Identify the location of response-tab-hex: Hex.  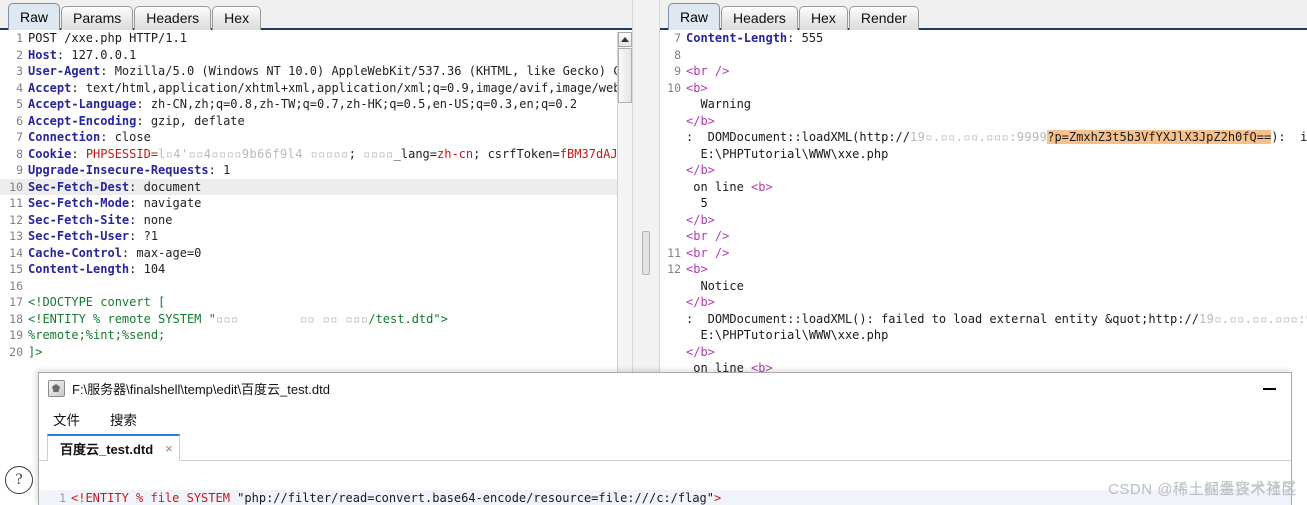
(823, 18).